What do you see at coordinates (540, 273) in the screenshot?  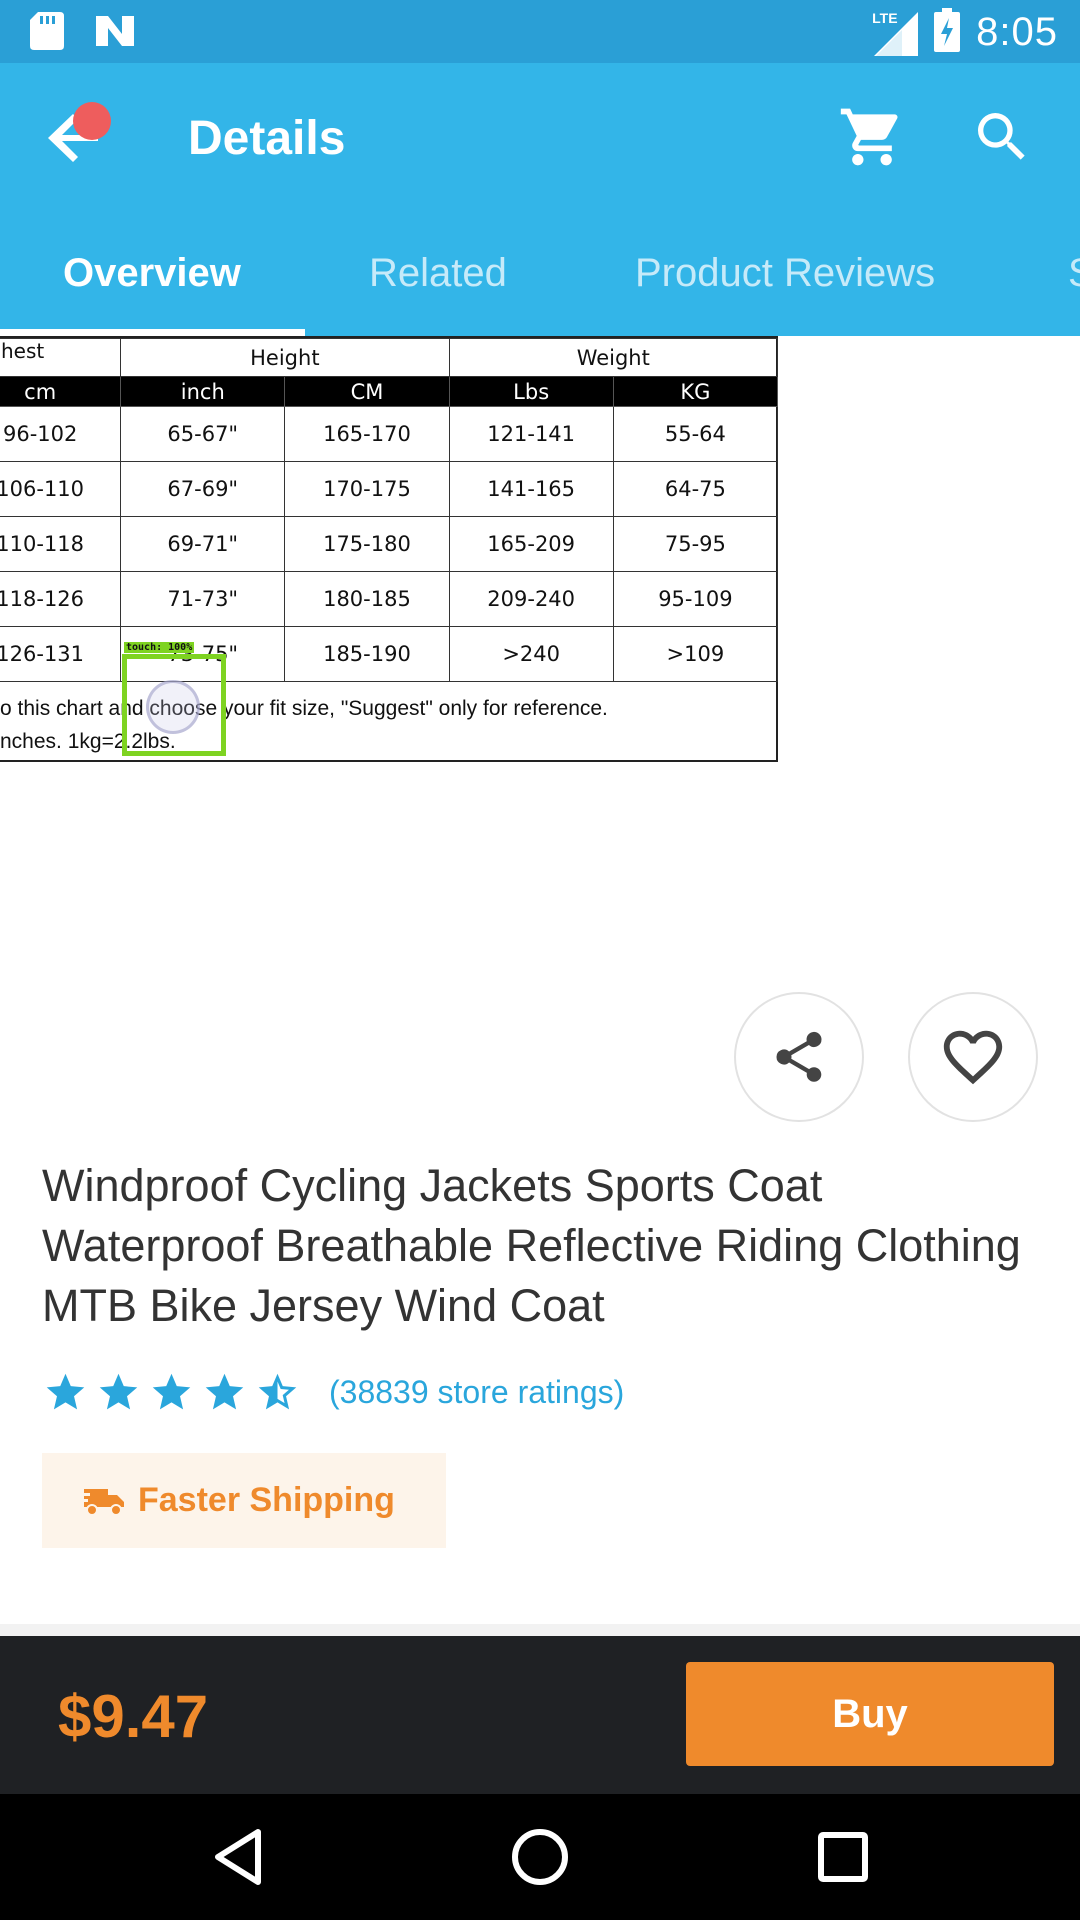 I see `tab-bar: Overview Related Product Reviews S` at bounding box center [540, 273].